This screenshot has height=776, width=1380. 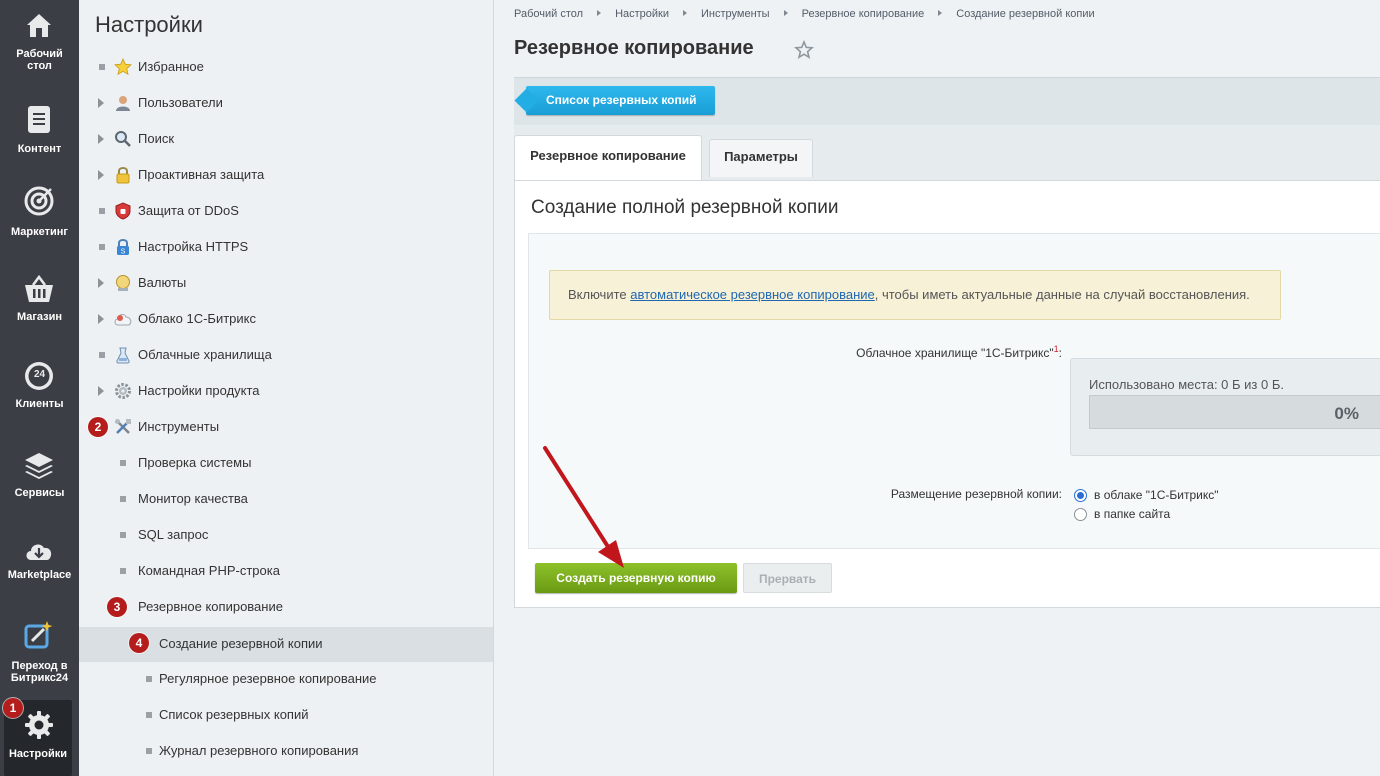 I want to click on sidebar-item-label: Инструменты, so click(x=179, y=426).